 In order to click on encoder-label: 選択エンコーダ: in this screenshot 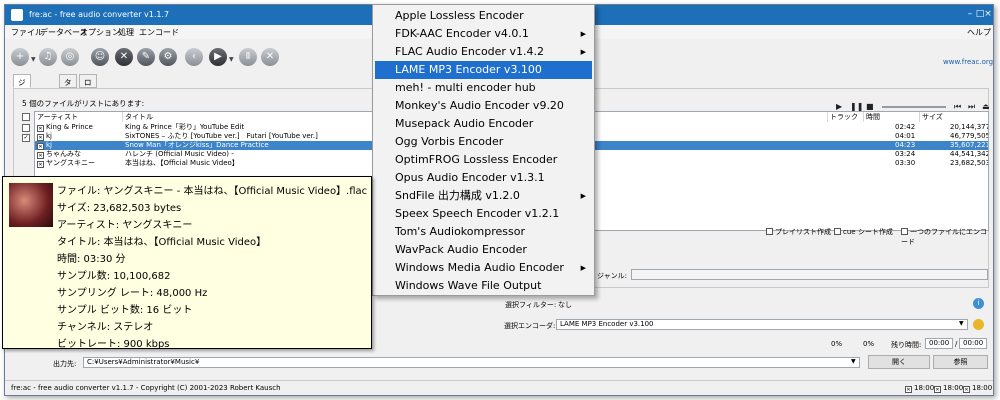, I will do `click(530, 326)`.